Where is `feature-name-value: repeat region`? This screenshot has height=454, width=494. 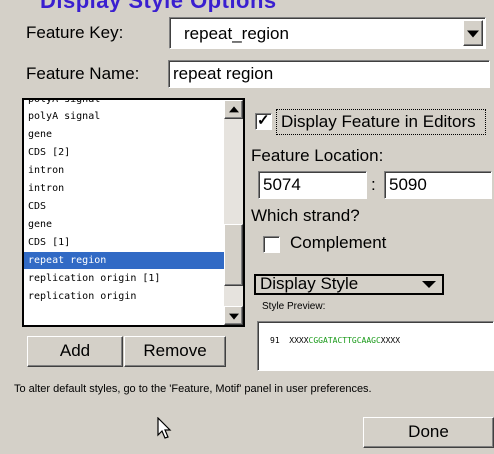 feature-name-value: repeat region is located at coordinates (223, 73).